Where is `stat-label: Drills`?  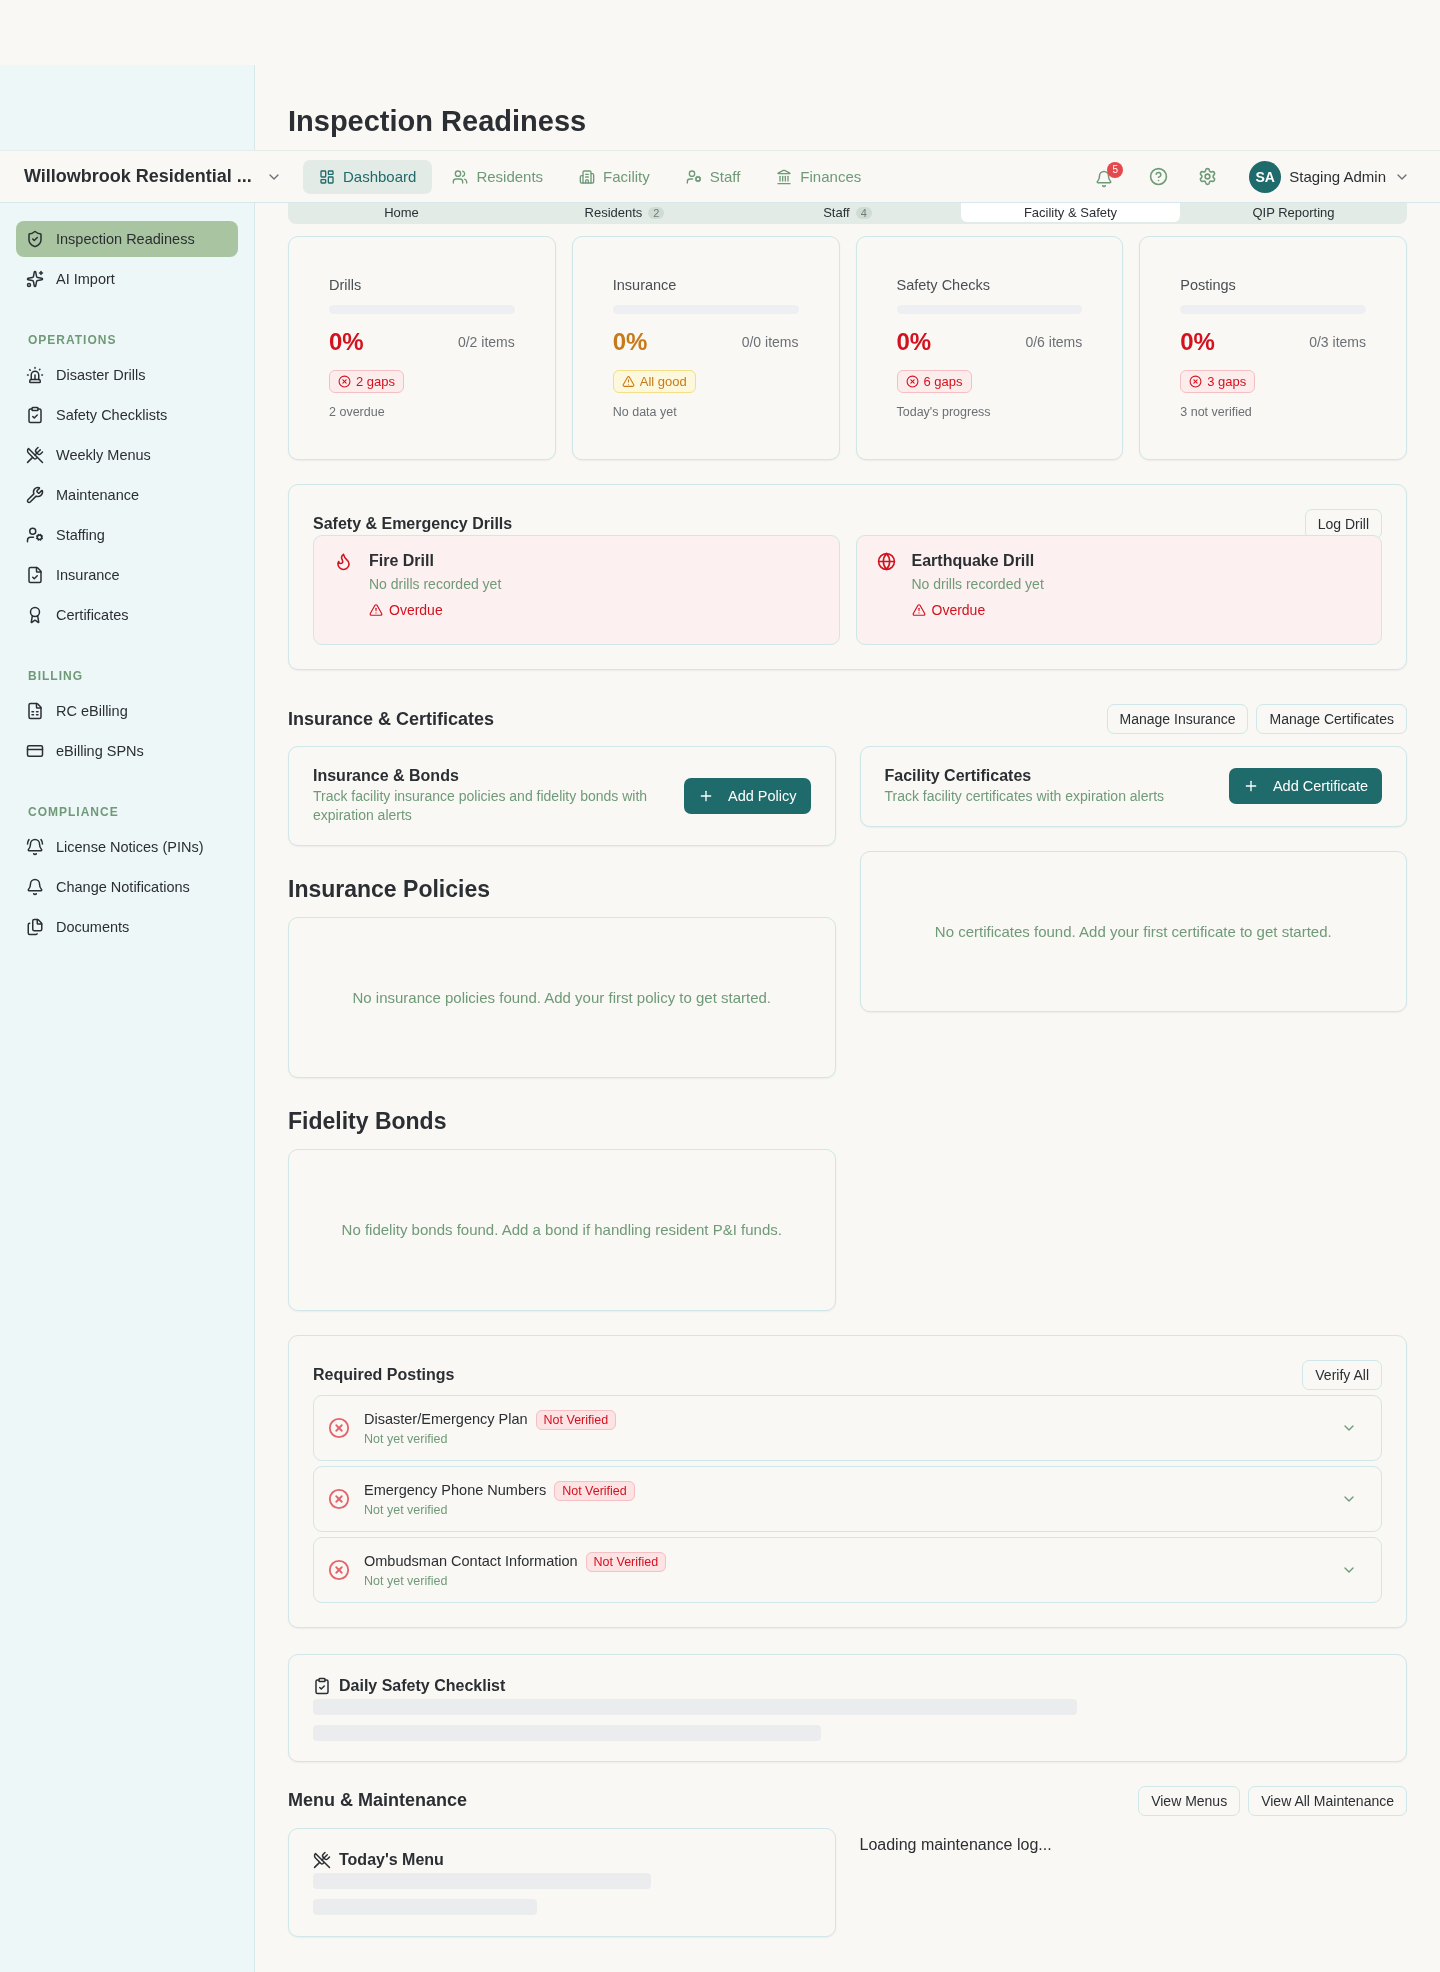 stat-label: Drills is located at coordinates (346, 285).